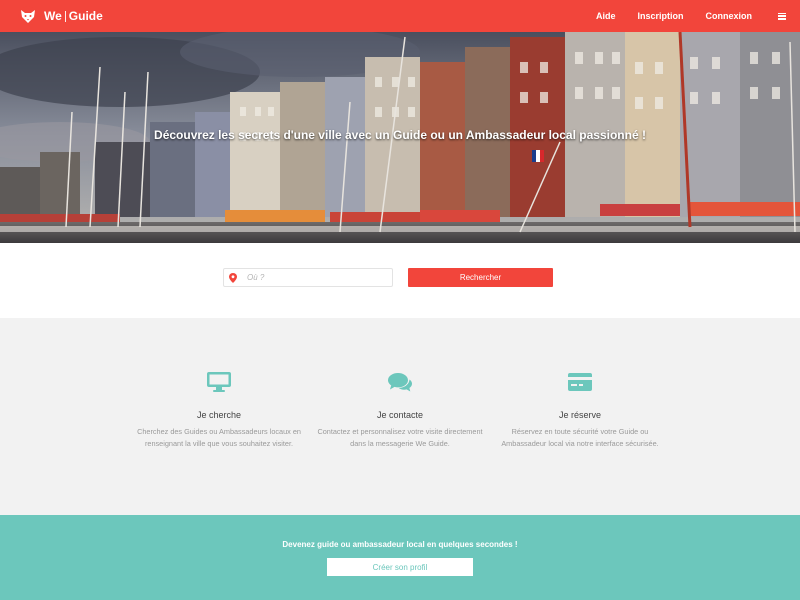 This screenshot has height=600, width=800. I want to click on logo-word-we: We, so click(53, 16).